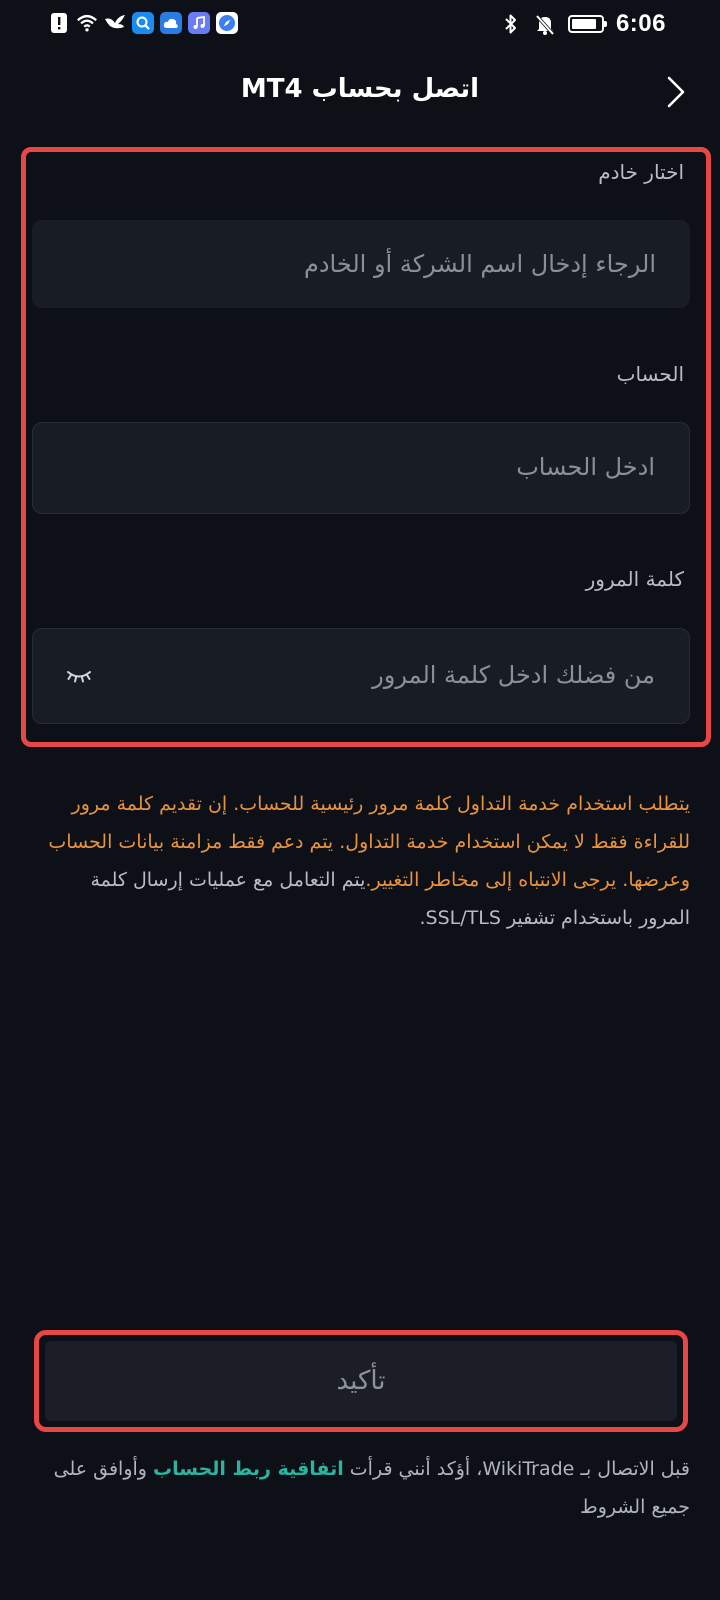  What do you see at coordinates (199, 23) in the screenshot?
I see `music-app-icon` at bounding box center [199, 23].